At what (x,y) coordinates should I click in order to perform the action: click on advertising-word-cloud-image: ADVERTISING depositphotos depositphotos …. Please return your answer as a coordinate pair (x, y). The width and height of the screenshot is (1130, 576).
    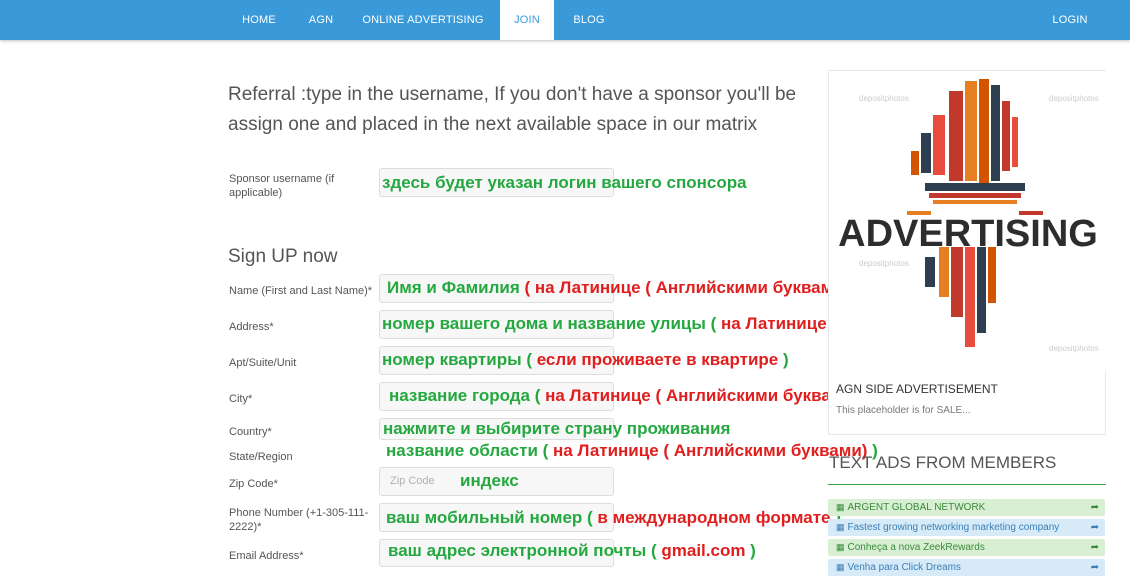
    Looking at the image, I should click on (968, 221).